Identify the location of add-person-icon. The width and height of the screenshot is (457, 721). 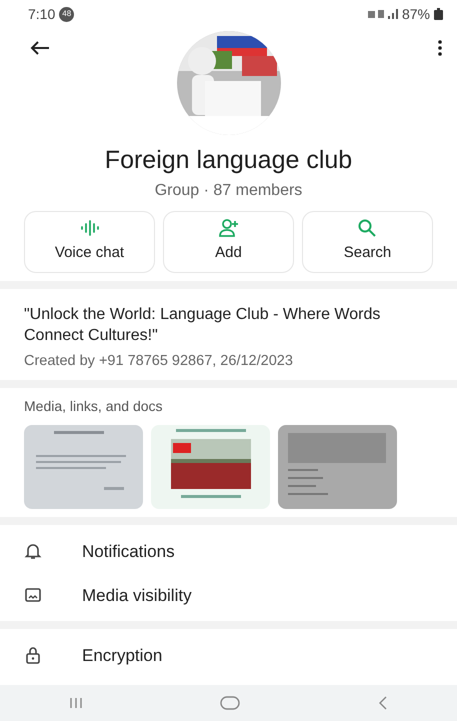
(229, 228).